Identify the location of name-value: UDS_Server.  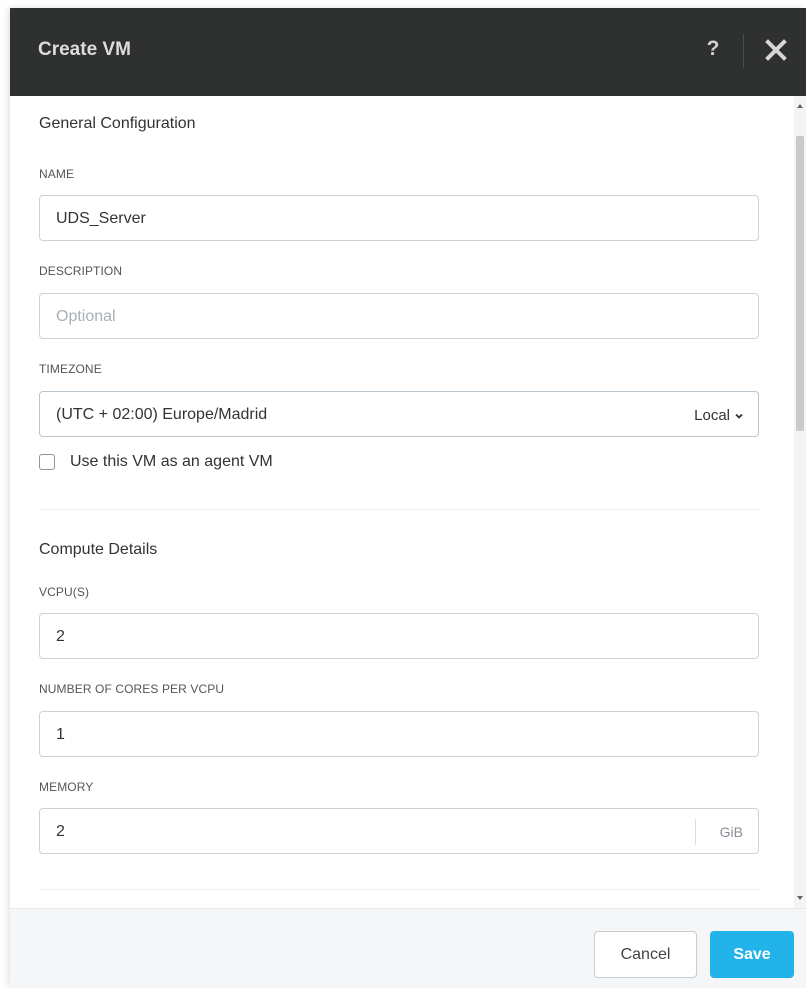
(101, 218).